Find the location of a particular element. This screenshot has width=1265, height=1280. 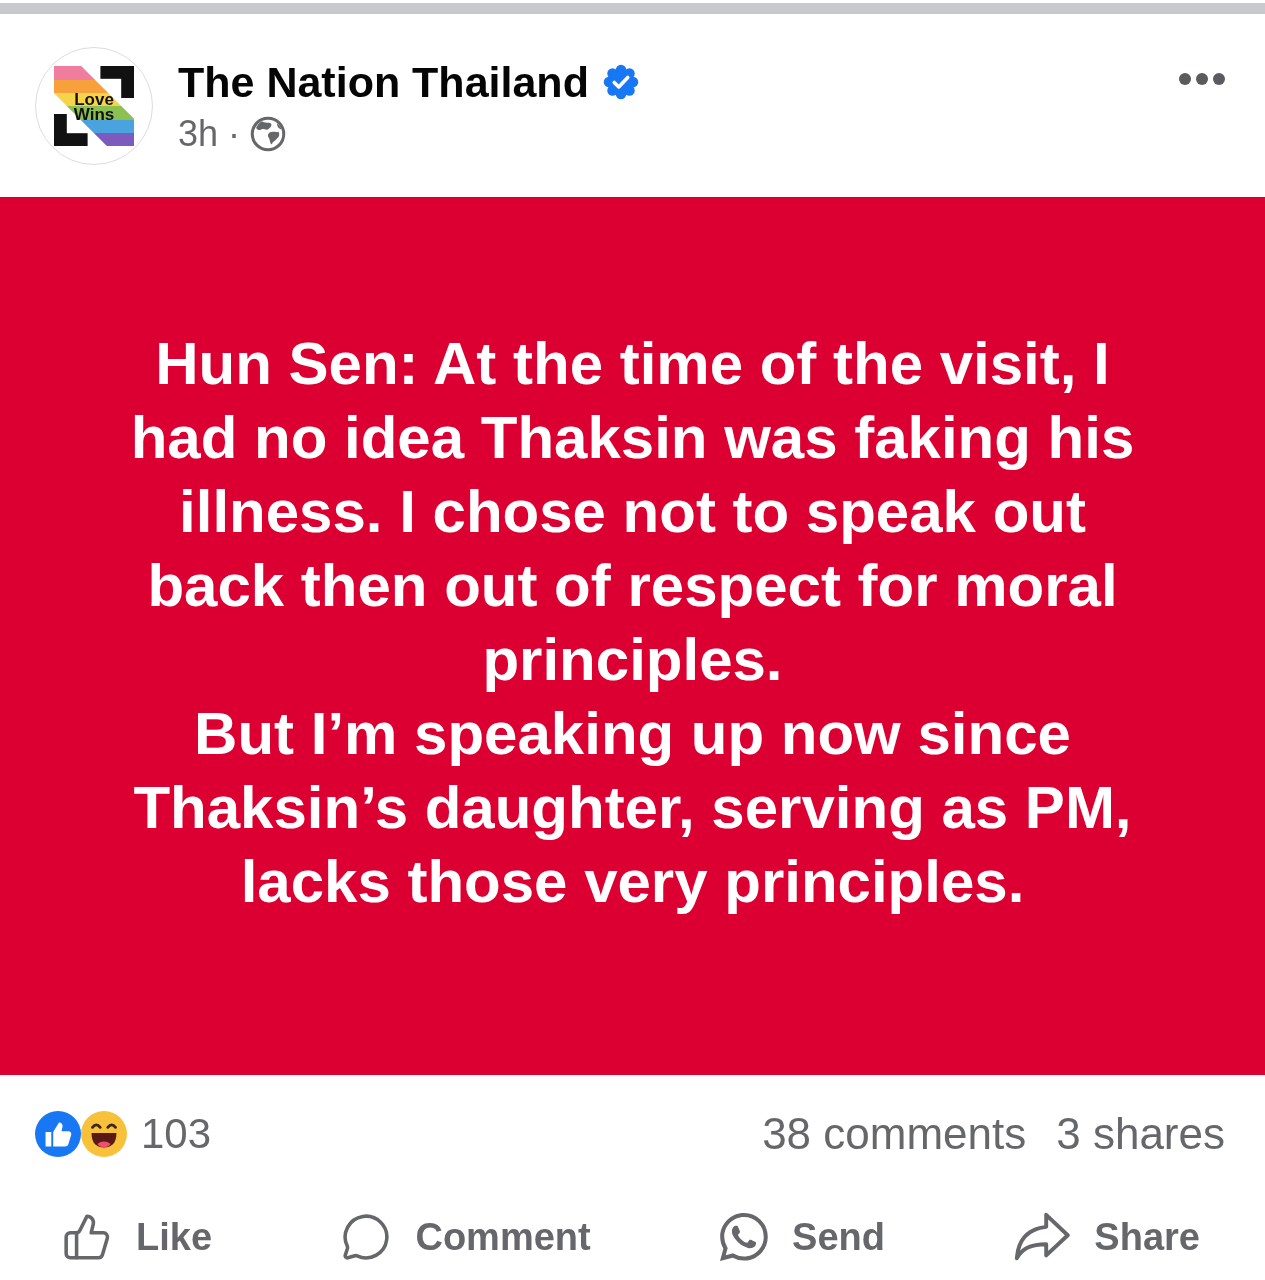

logo-text: Wins is located at coordinates (94, 114).